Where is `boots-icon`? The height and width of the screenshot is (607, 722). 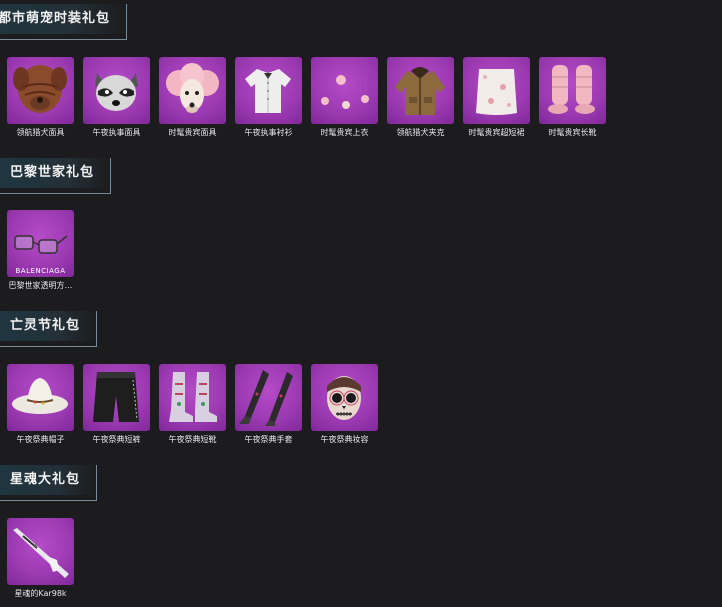 boots-icon is located at coordinates (192, 397).